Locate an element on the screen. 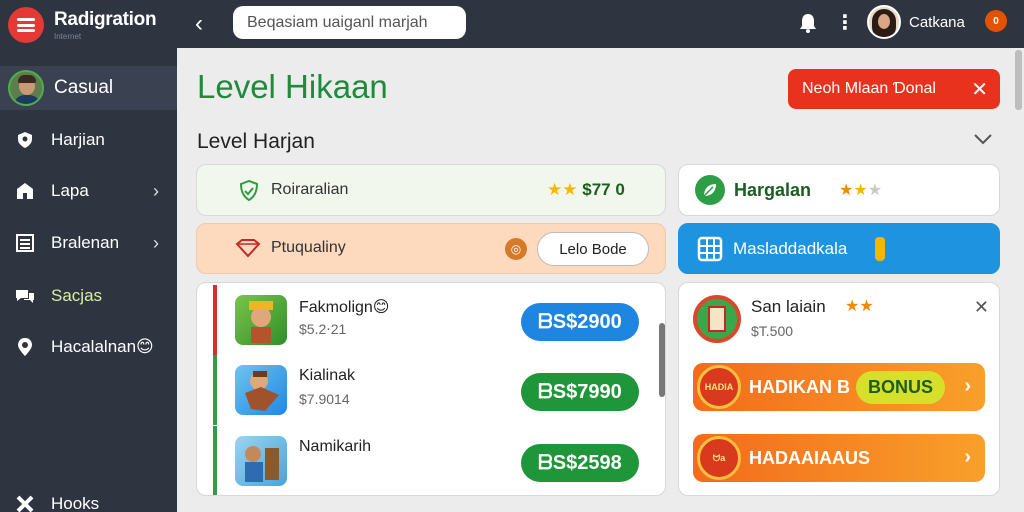 This screenshot has height=512, width=1024. sidebar-item-bralenan: Bralenan › is located at coordinates (88, 243).